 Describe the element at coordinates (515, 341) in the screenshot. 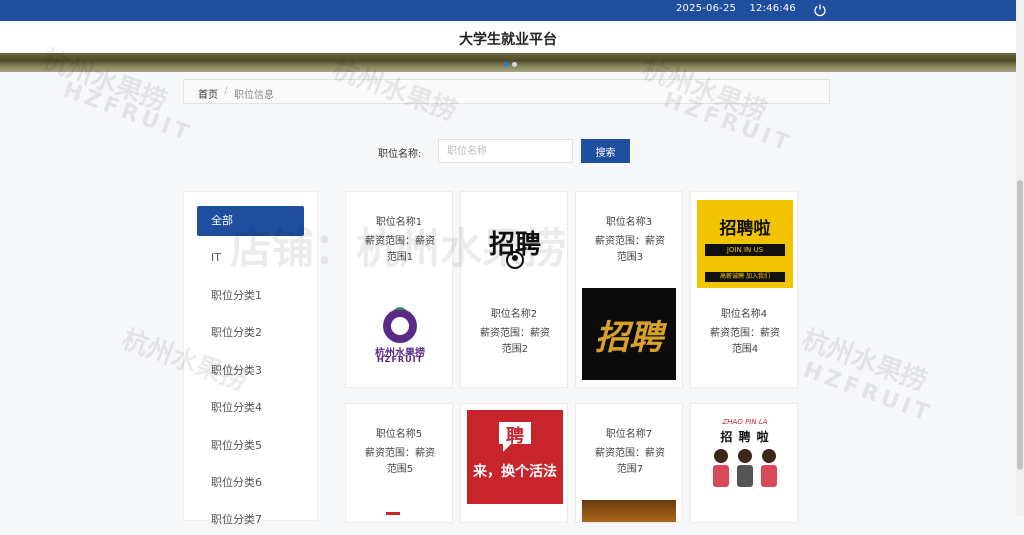

I see `job-salary: 薪资范围：薪资范围2` at that location.